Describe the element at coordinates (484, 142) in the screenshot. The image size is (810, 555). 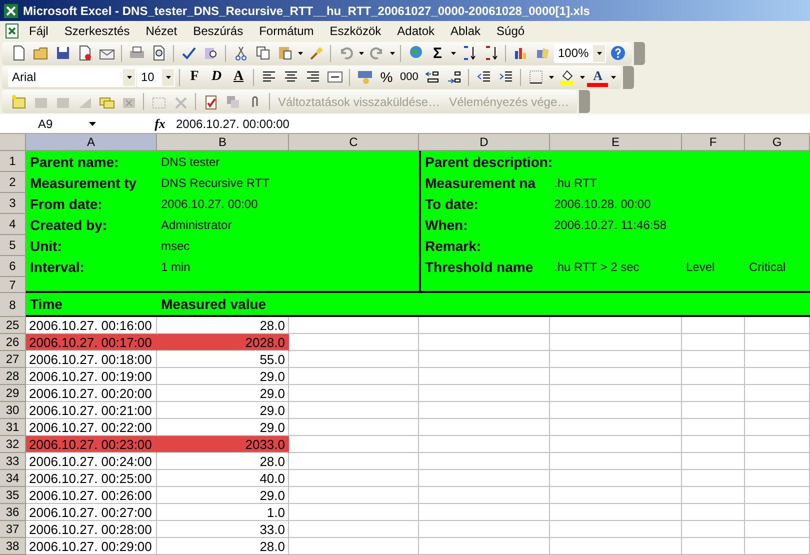
I see `column-header: D` at that location.